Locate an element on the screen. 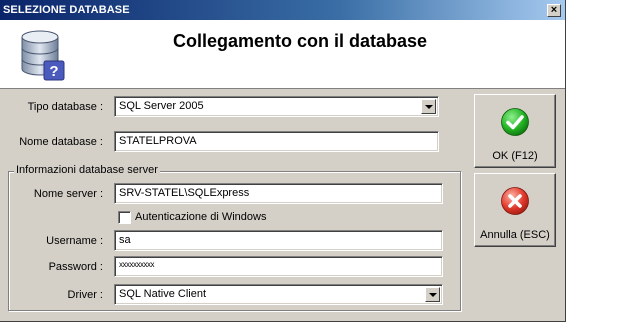 This screenshot has width=640, height=324. header-title: Collegamento con il database is located at coordinates (300, 41).